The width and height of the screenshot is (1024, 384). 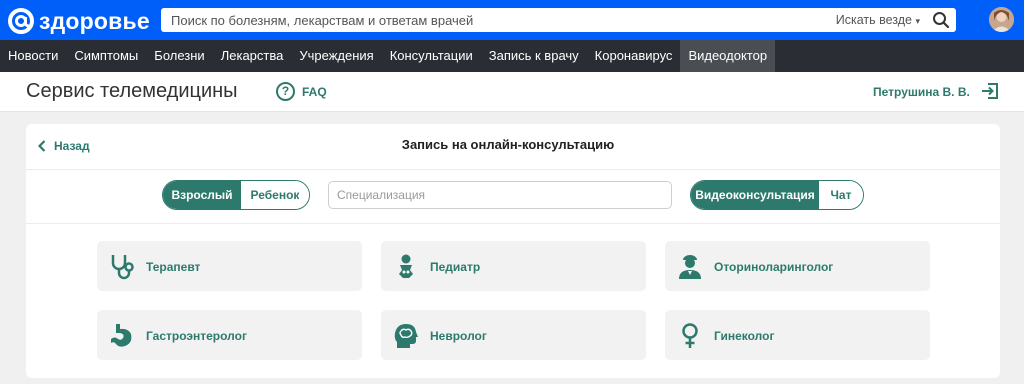 What do you see at coordinates (33, 56) in the screenshot?
I see `nav-item-news: Новости` at bounding box center [33, 56].